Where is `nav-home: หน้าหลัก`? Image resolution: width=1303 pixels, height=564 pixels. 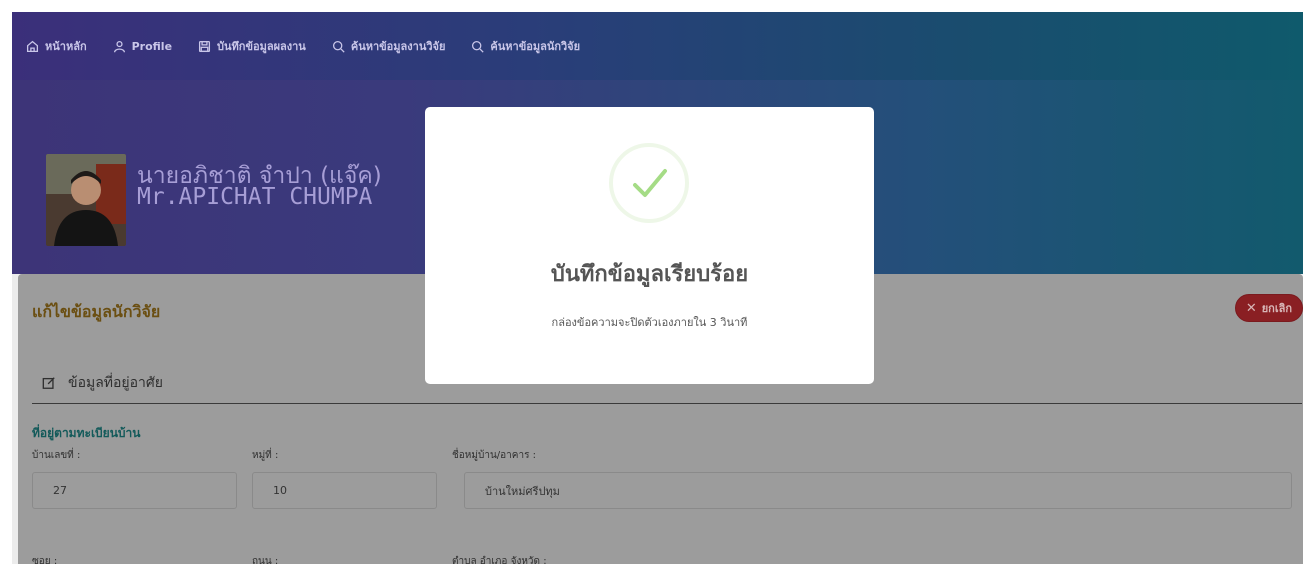 nav-home: หน้าหลัก is located at coordinates (56, 46).